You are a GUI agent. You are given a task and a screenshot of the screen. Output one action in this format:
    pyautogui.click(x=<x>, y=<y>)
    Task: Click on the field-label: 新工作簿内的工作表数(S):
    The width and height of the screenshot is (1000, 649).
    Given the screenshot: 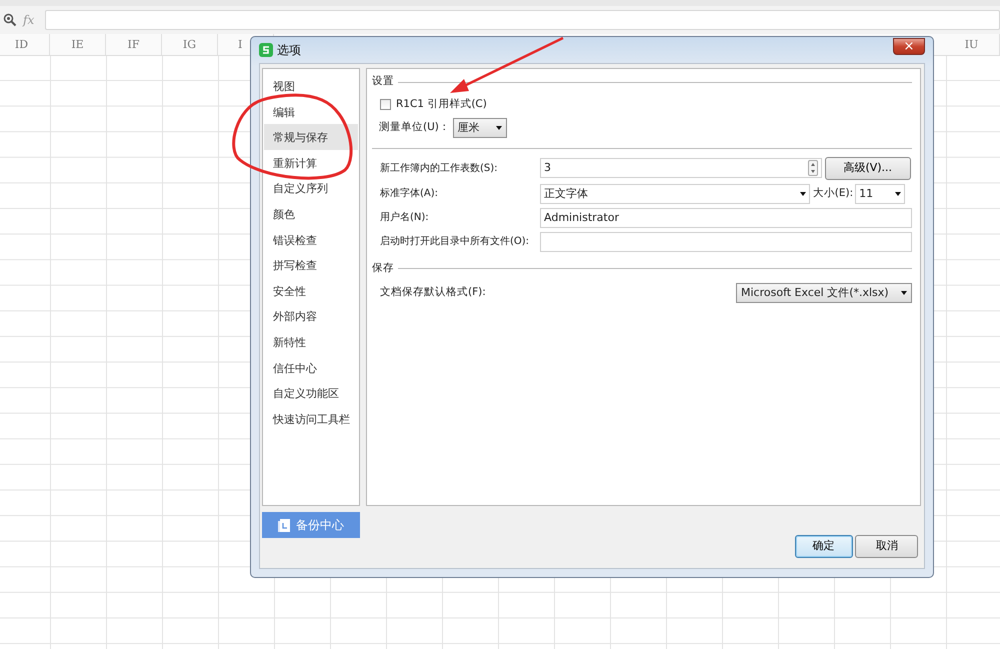 What is the action you would take?
    pyautogui.click(x=439, y=169)
    